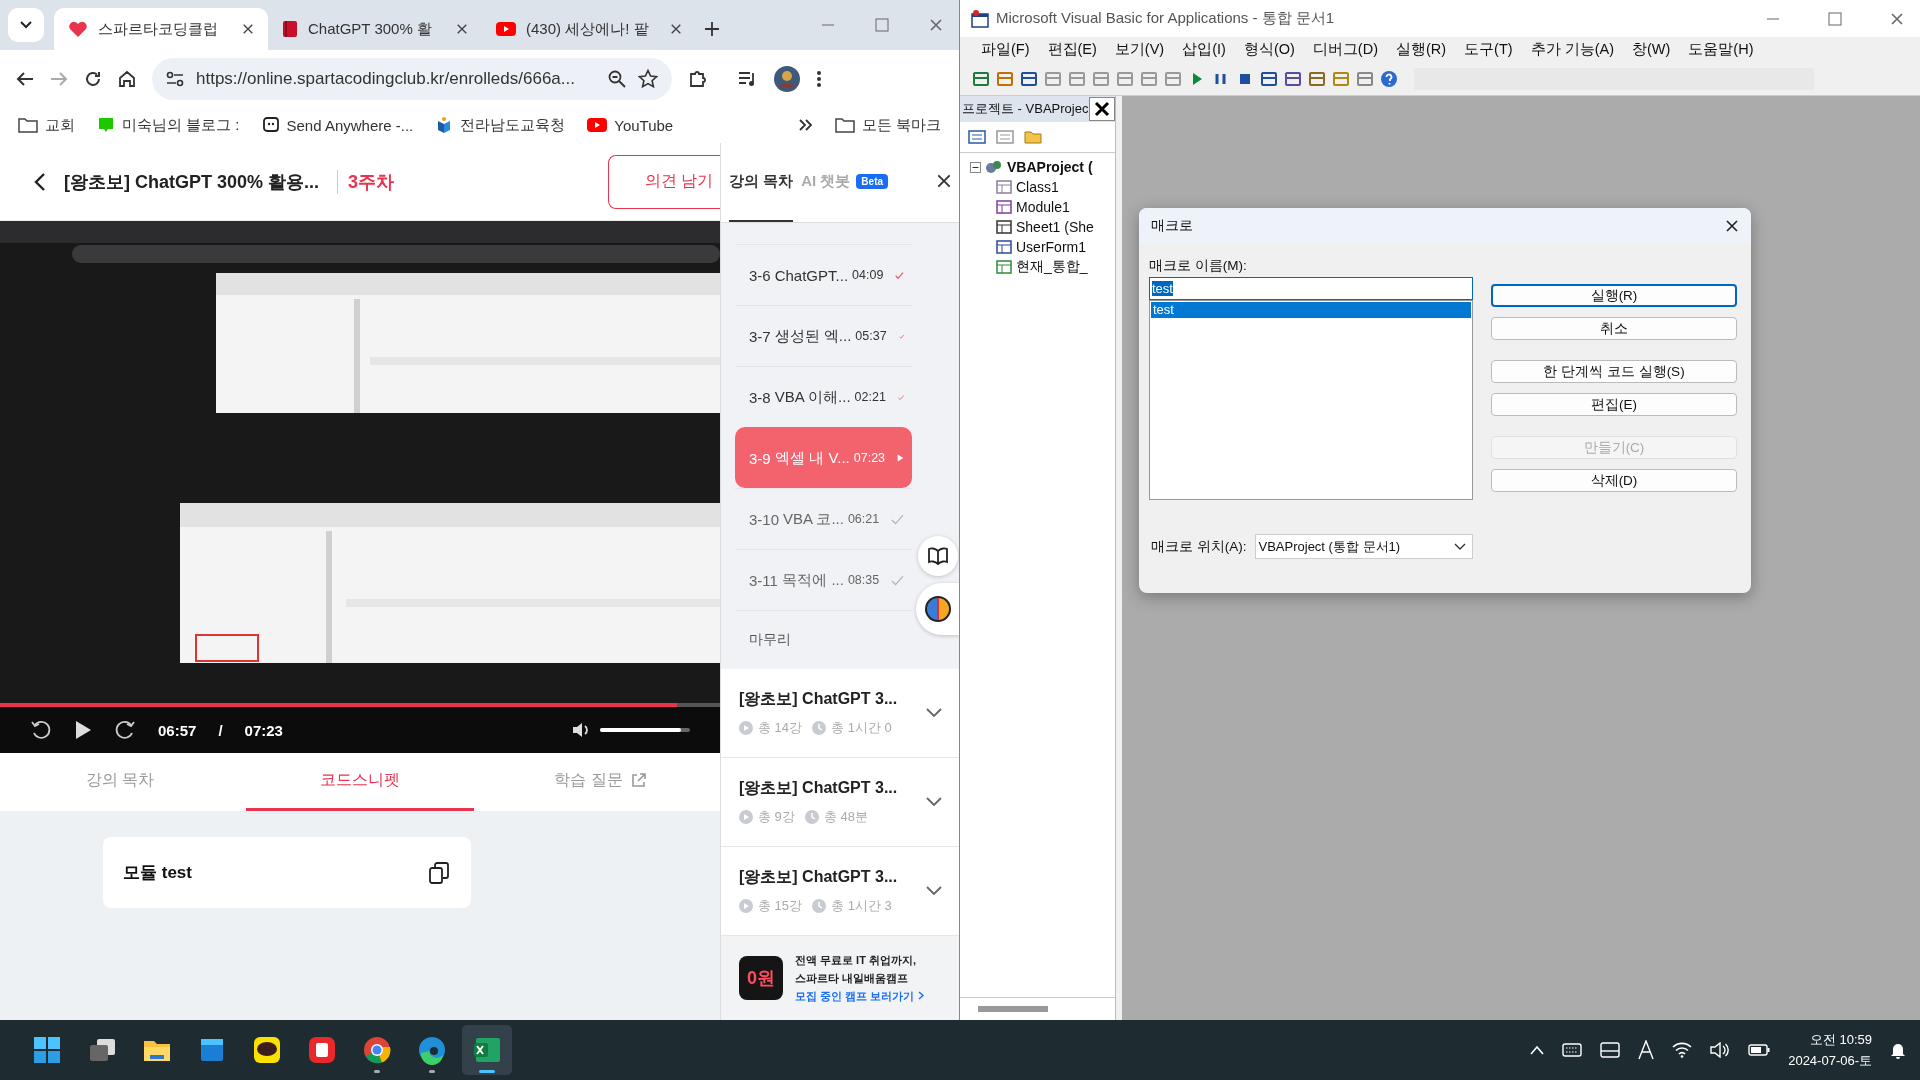 This screenshot has width=1920, height=1080. What do you see at coordinates (617, 78) in the screenshot?
I see `zoom-icon` at bounding box center [617, 78].